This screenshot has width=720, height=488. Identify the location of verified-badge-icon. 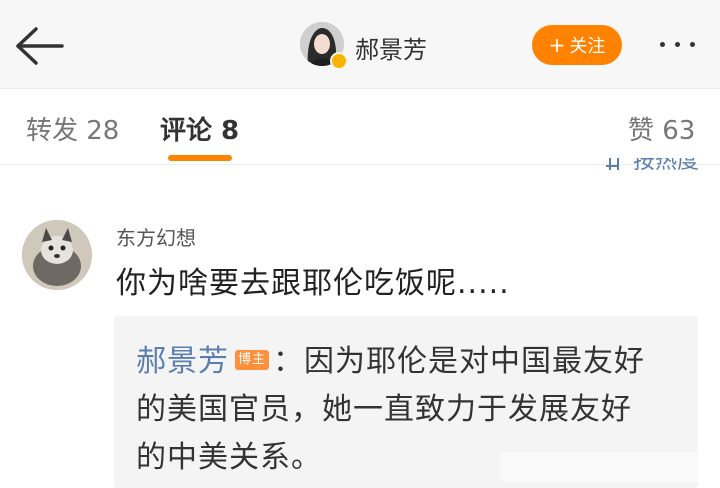
(339, 61).